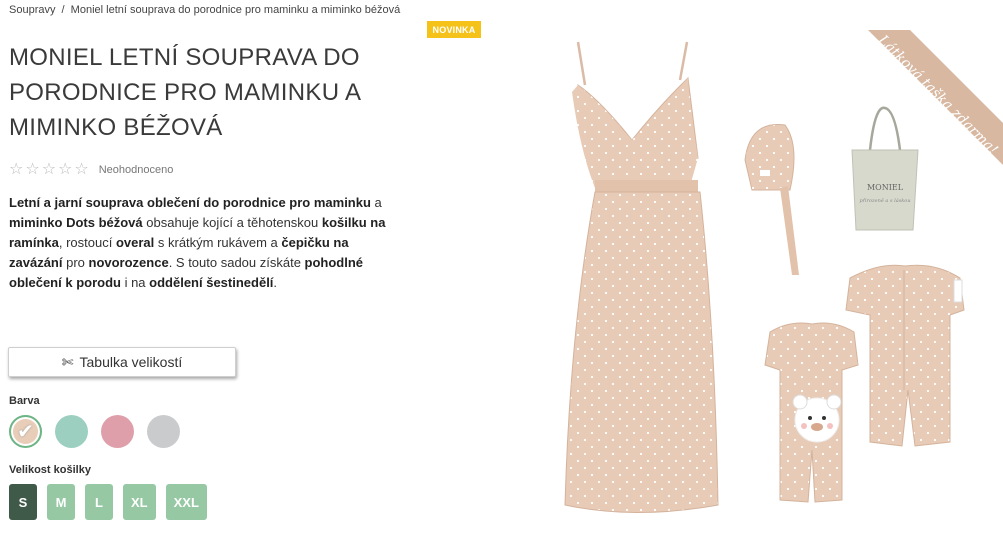  Describe the element at coordinates (905, 355) in the screenshot. I see `romper-plain` at that location.